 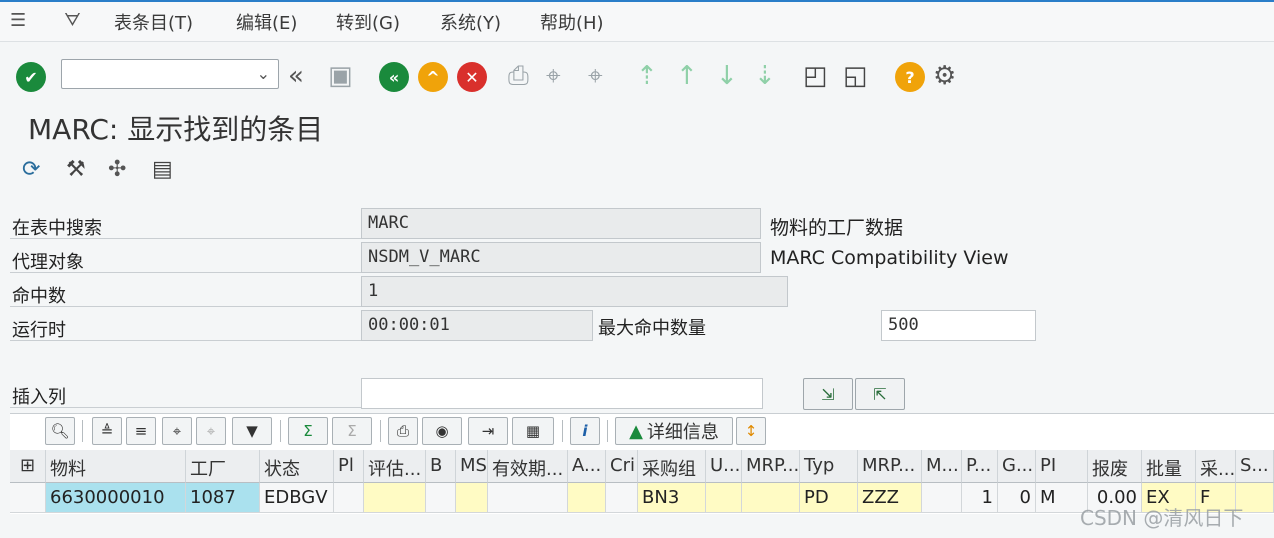 I want to click on prev-page-icon: ↑, so click(x=687, y=76).